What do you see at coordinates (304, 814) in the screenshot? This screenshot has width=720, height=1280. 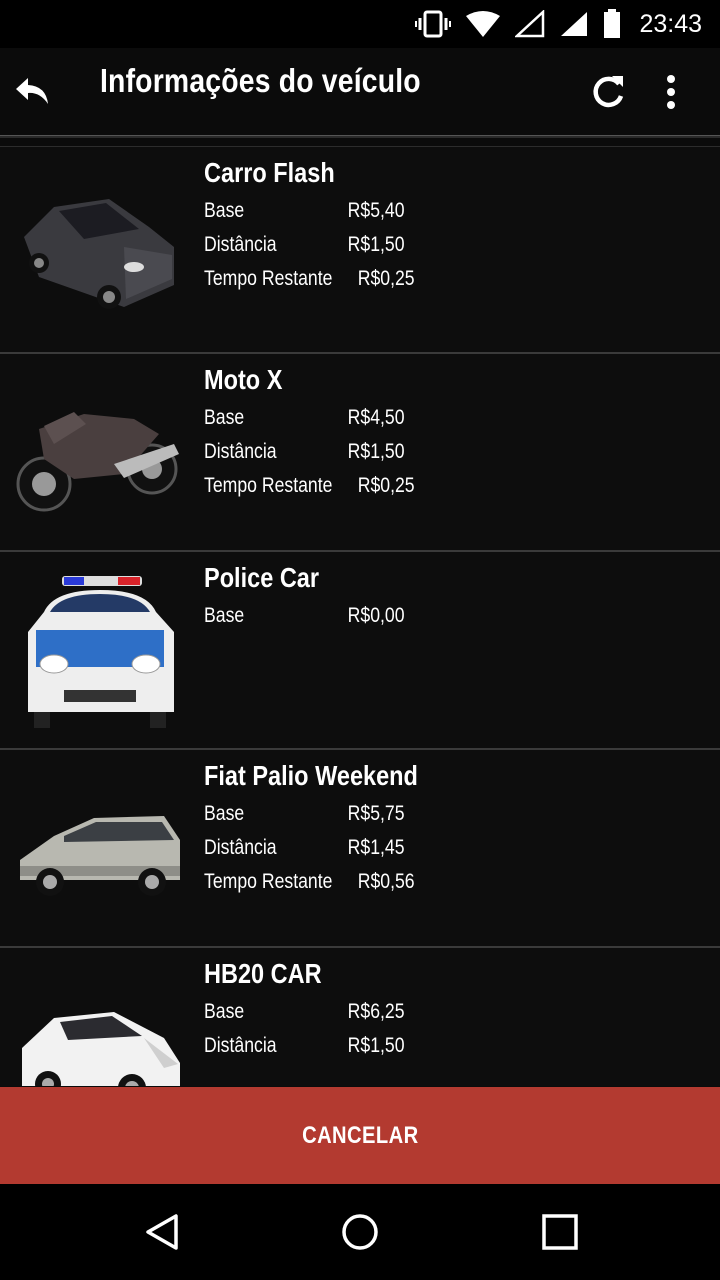 I see `fare-row: Base R$5,75` at bounding box center [304, 814].